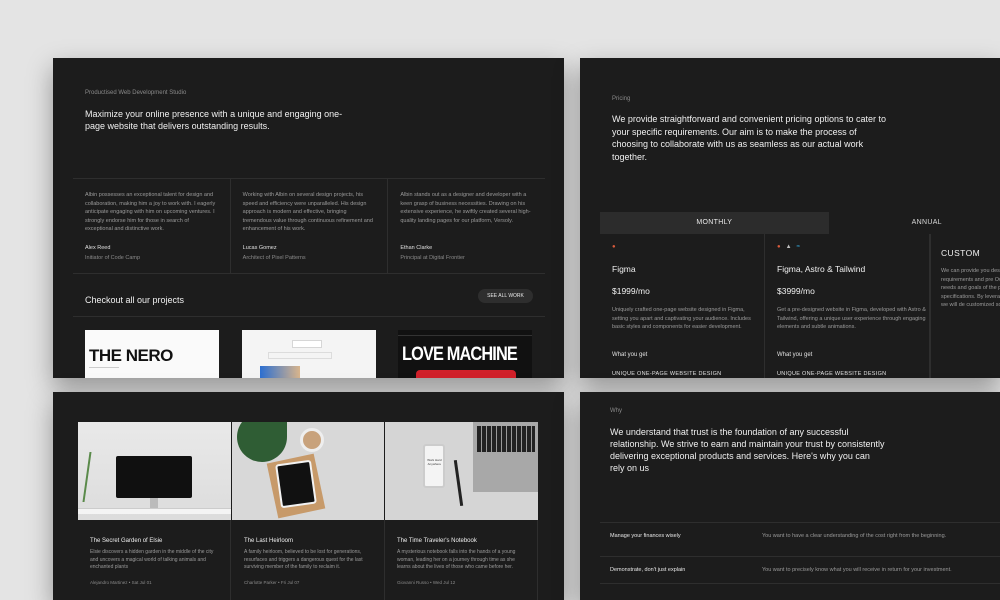  I want to click on project-thumbnail-nero: THE NERO, so click(152, 354).